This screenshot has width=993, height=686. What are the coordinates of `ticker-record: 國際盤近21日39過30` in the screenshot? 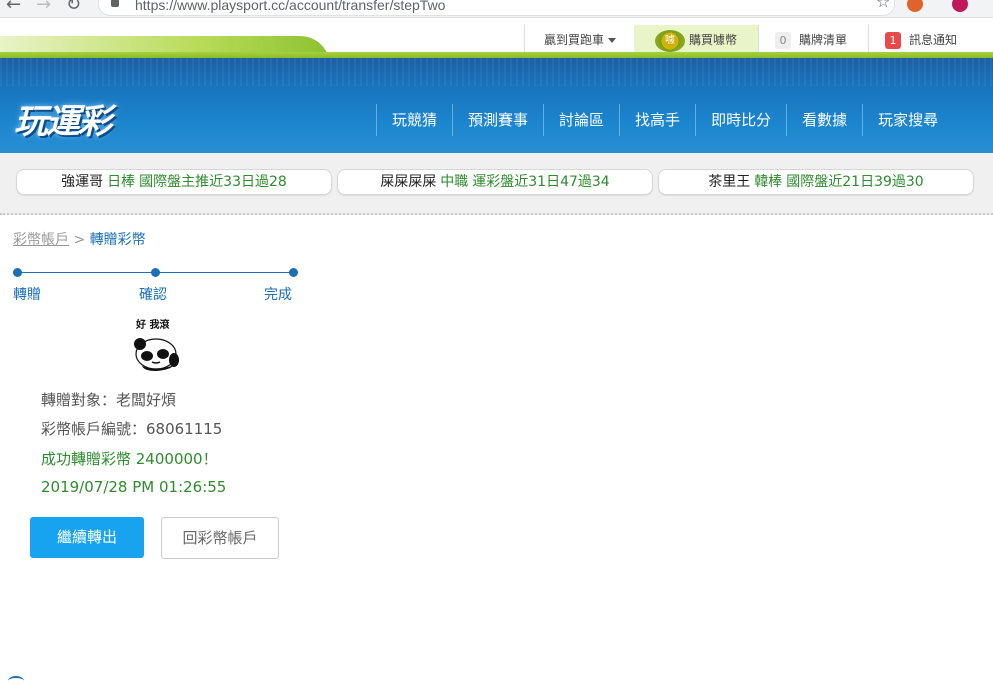 It's located at (855, 182).